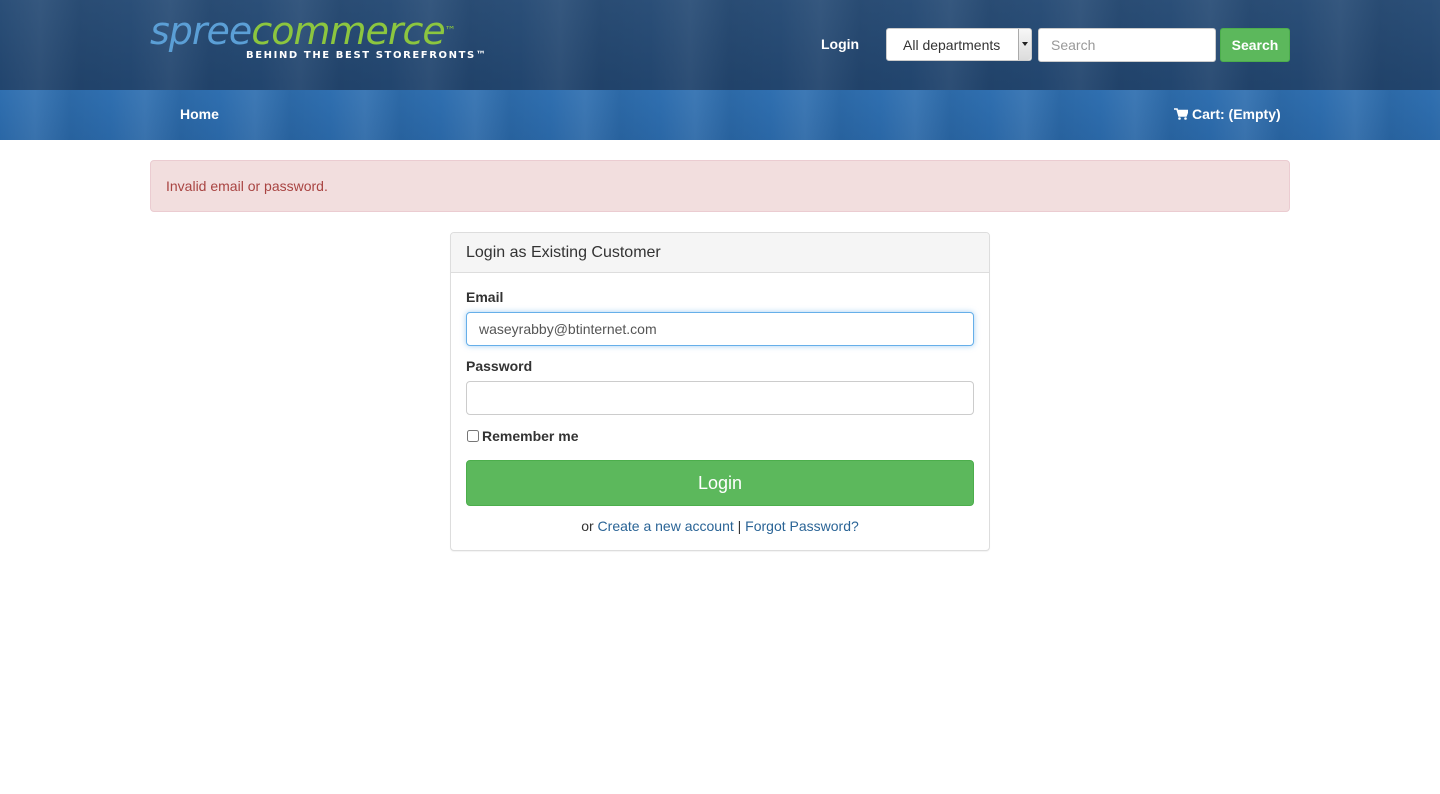  Describe the element at coordinates (499, 366) in the screenshot. I see `password-label: Password` at that location.